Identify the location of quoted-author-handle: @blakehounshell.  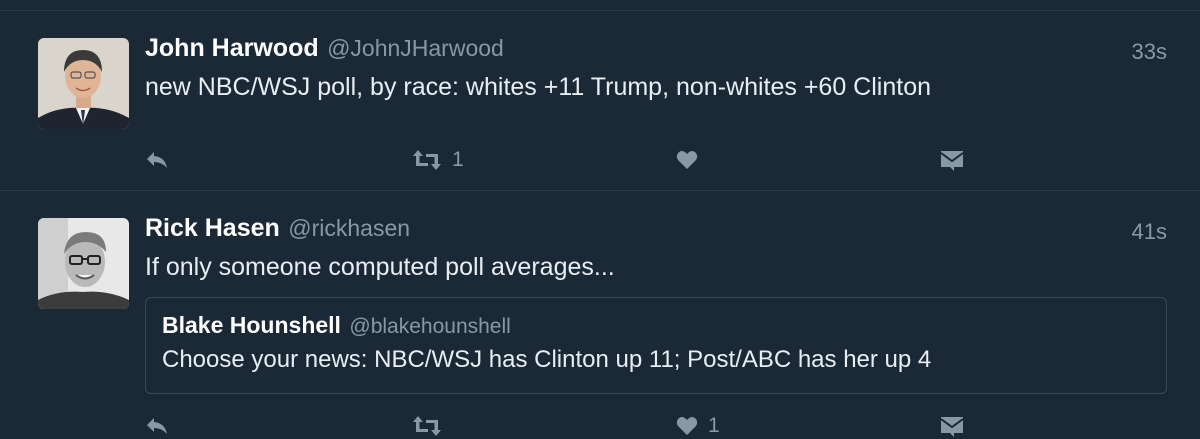
(430, 326).